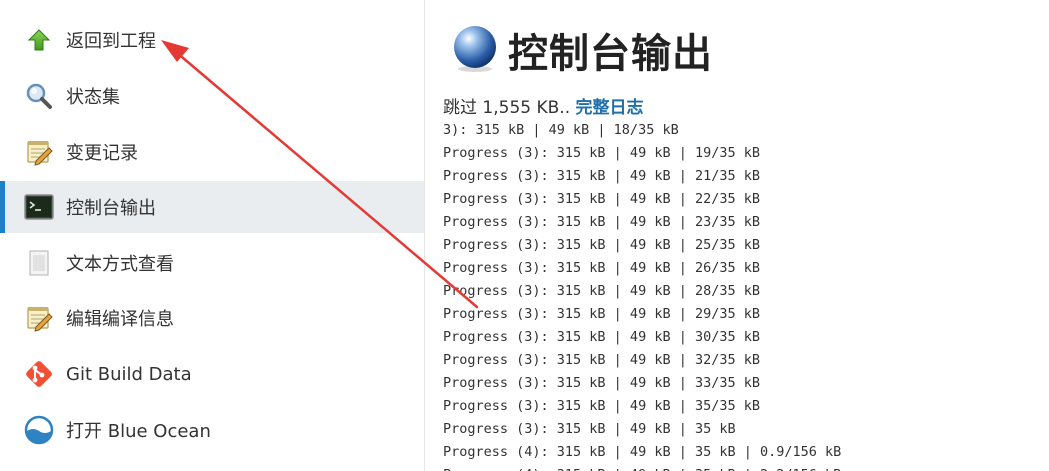 The height and width of the screenshot is (471, 1049). What do you see at coordinates (601, 176) in the screenshot?
I see `console-line: Progress (3): 315 kB | 49 kB | 21/35 kB` at bounding box center [601, 176].